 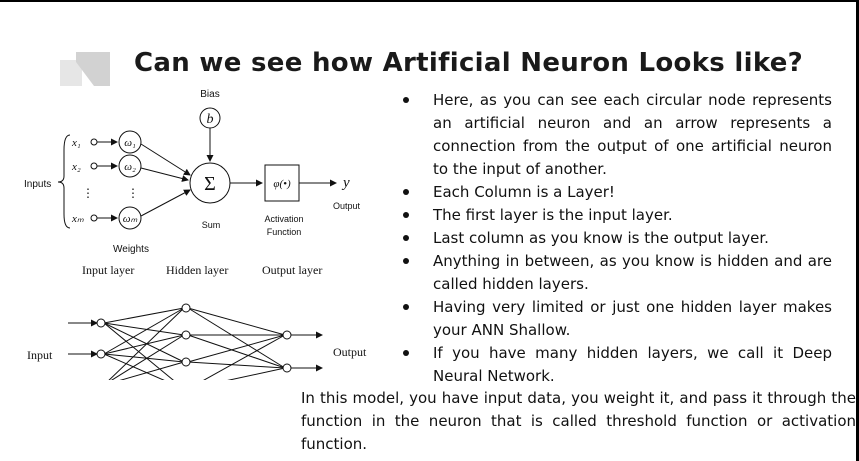 I want to click on slide-top-border, so click(x=429, y=1).